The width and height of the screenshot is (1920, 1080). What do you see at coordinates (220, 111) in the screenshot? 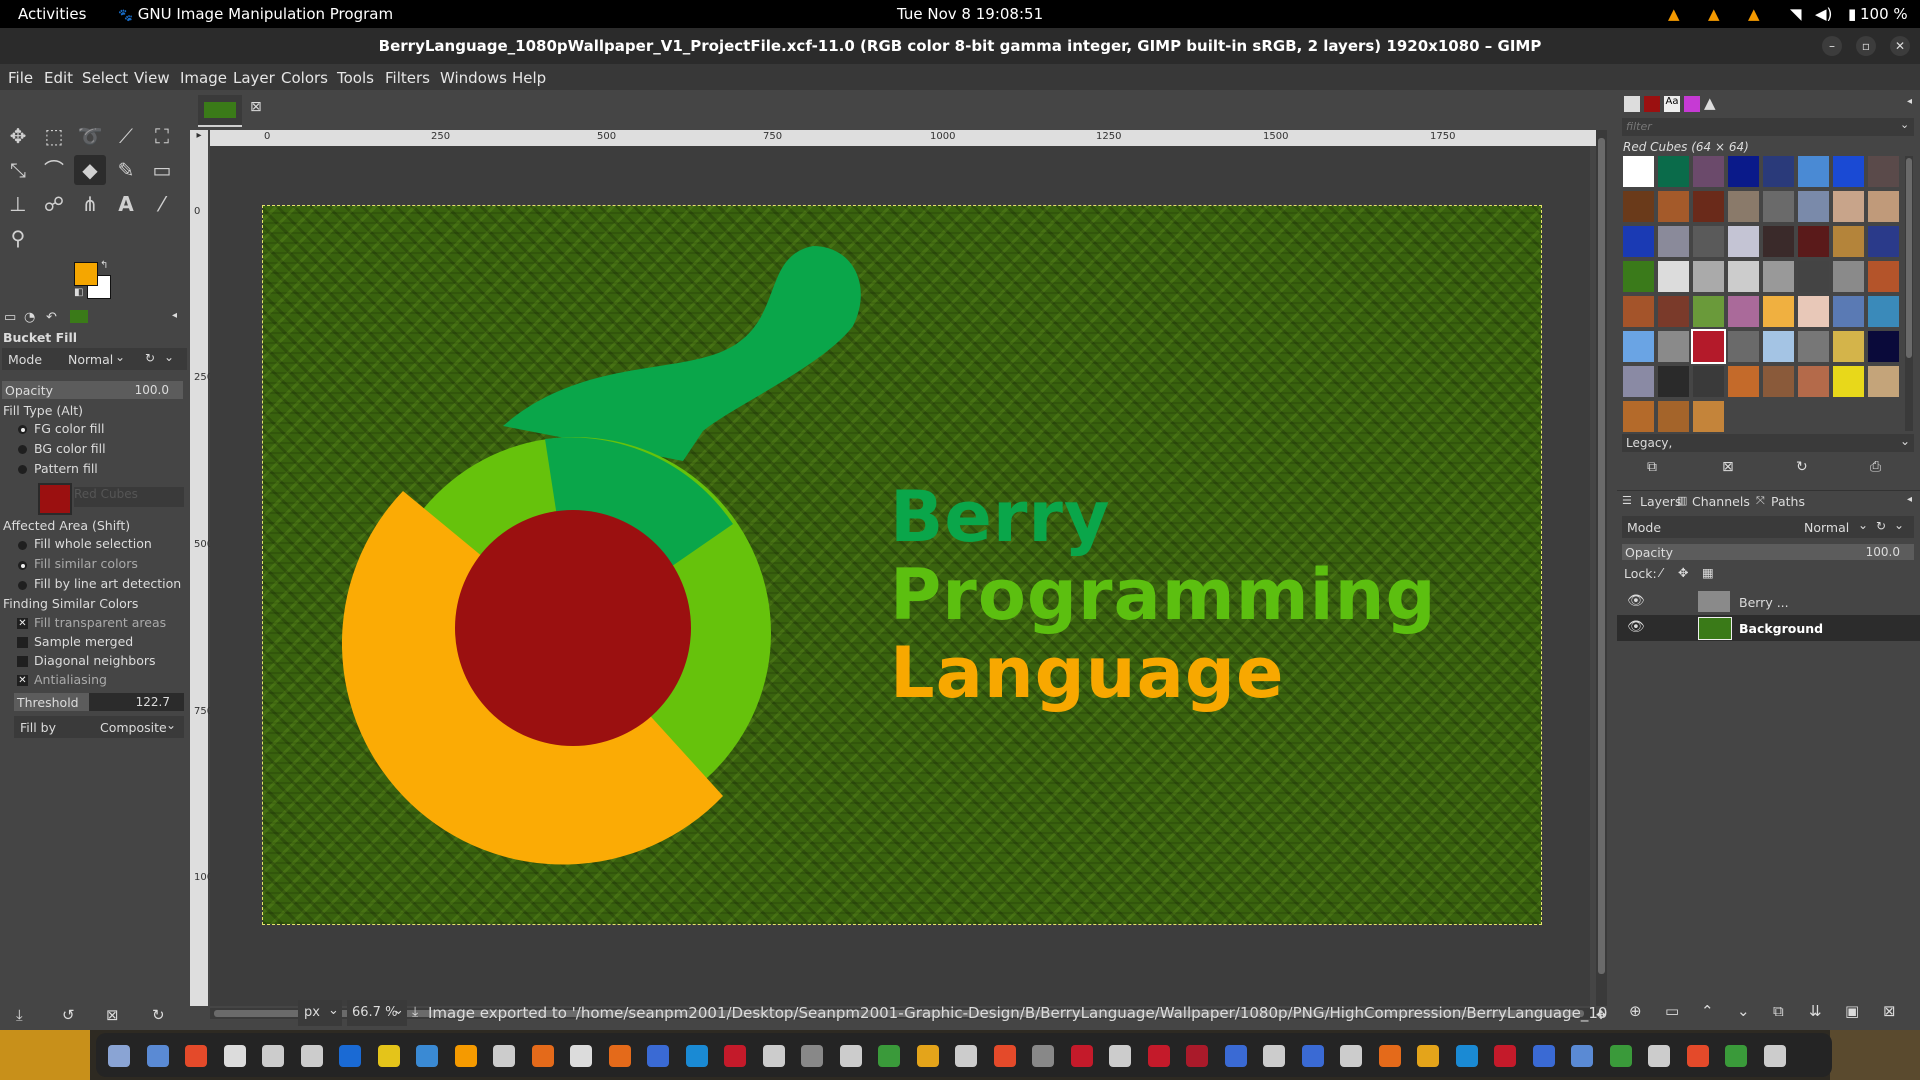
I see `image-tab` at bounding box center [220, 111].